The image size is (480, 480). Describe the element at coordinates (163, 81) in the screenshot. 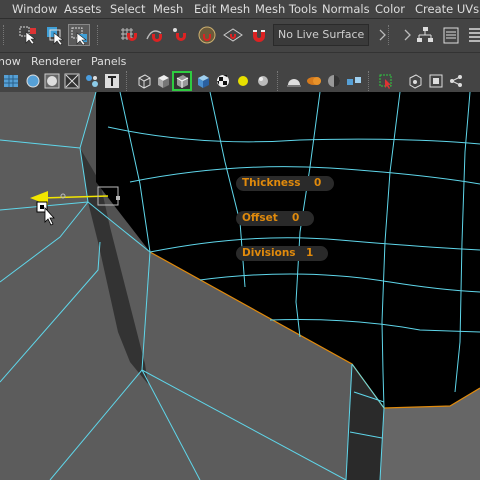

I see `shaded-cube-icon` at that location.